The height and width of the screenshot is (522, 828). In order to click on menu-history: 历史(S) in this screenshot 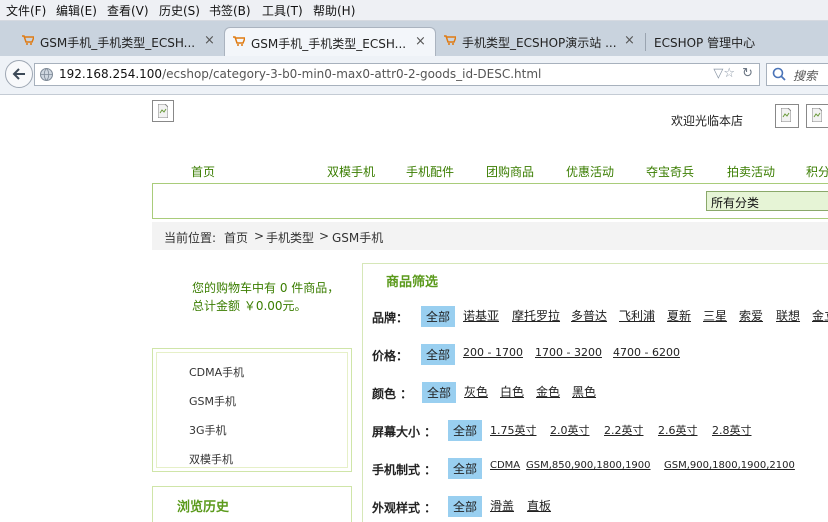, I will do `click(179, 10)`.